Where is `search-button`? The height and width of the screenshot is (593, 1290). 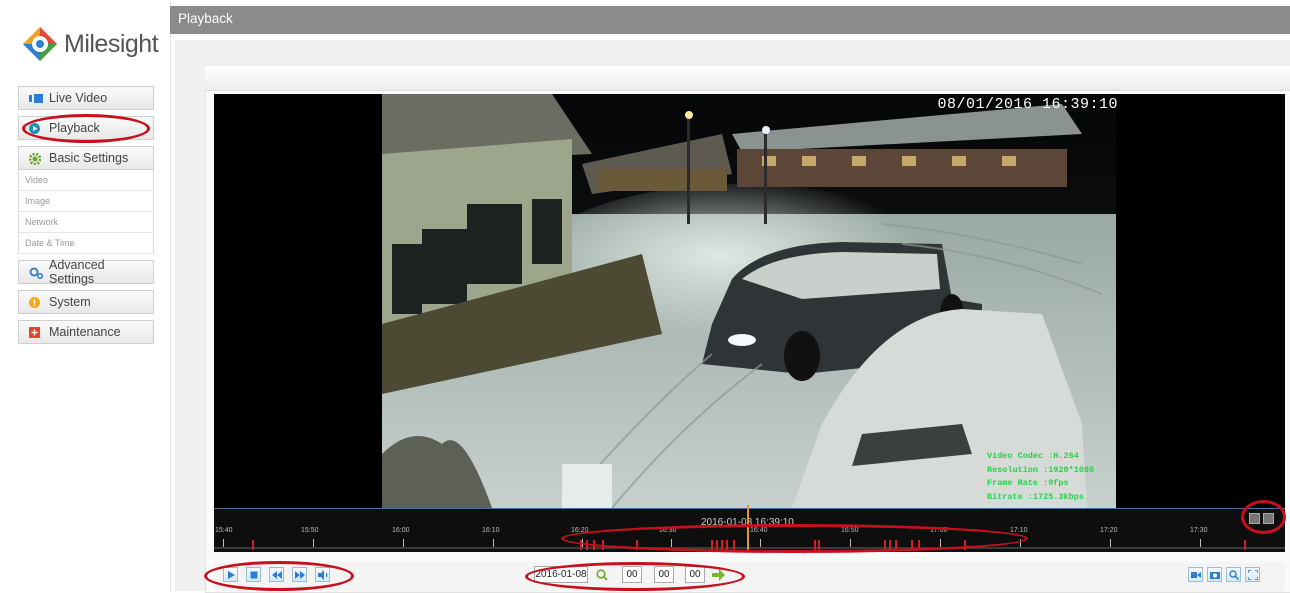 search-button is located at coordinates (601, 574).